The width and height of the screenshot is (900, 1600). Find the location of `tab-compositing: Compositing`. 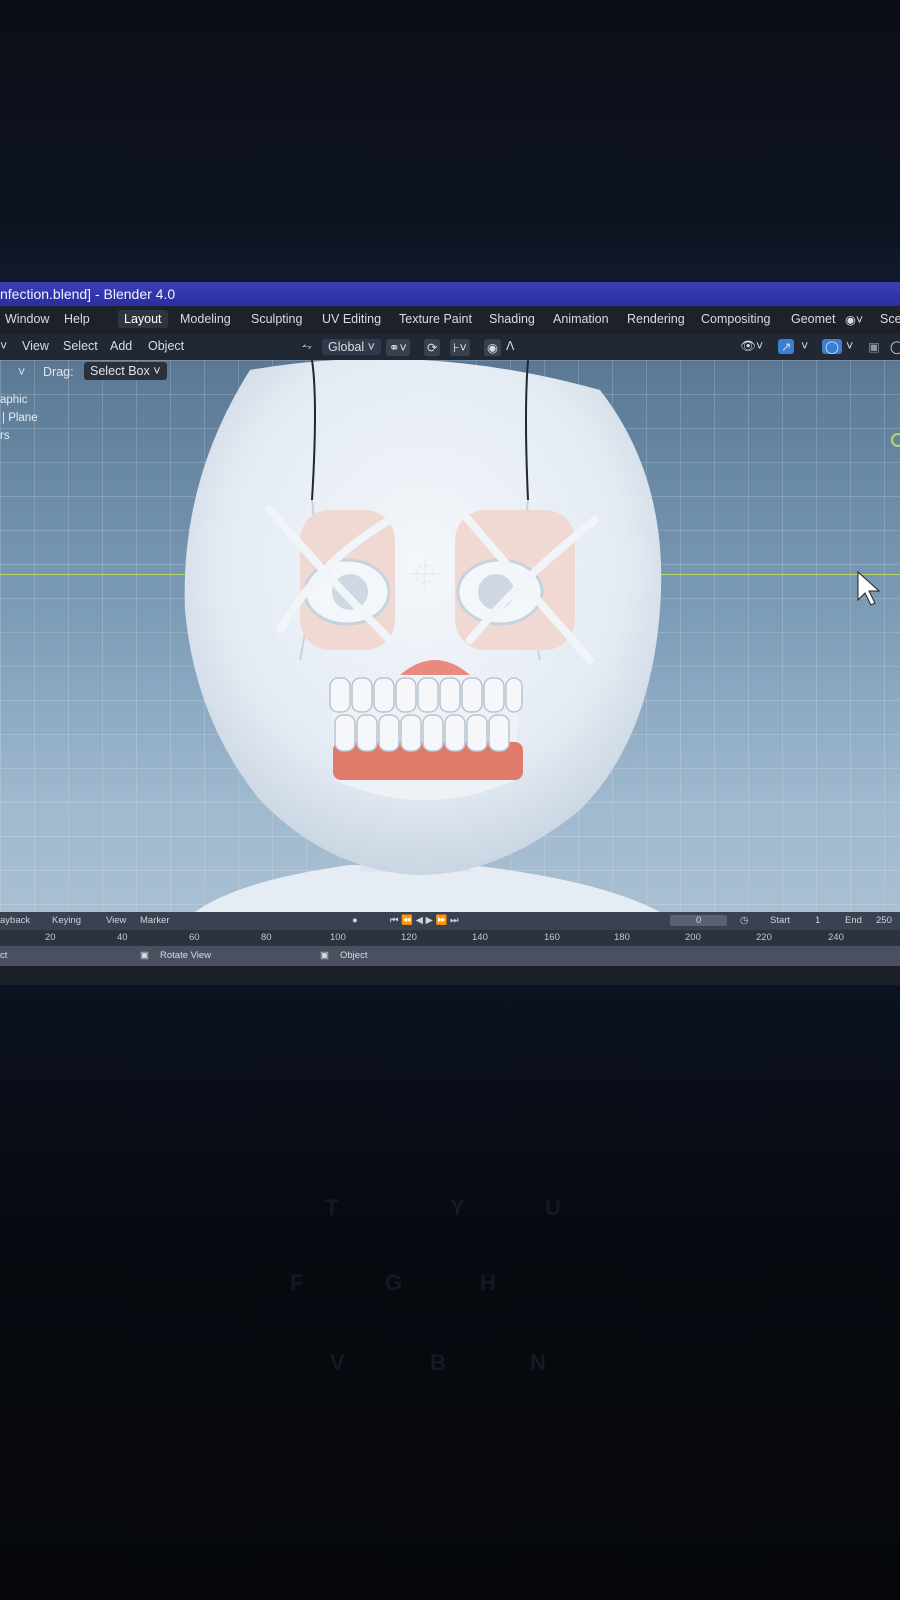

tab-compositing: Compositing is located at coordinates (735, 319).